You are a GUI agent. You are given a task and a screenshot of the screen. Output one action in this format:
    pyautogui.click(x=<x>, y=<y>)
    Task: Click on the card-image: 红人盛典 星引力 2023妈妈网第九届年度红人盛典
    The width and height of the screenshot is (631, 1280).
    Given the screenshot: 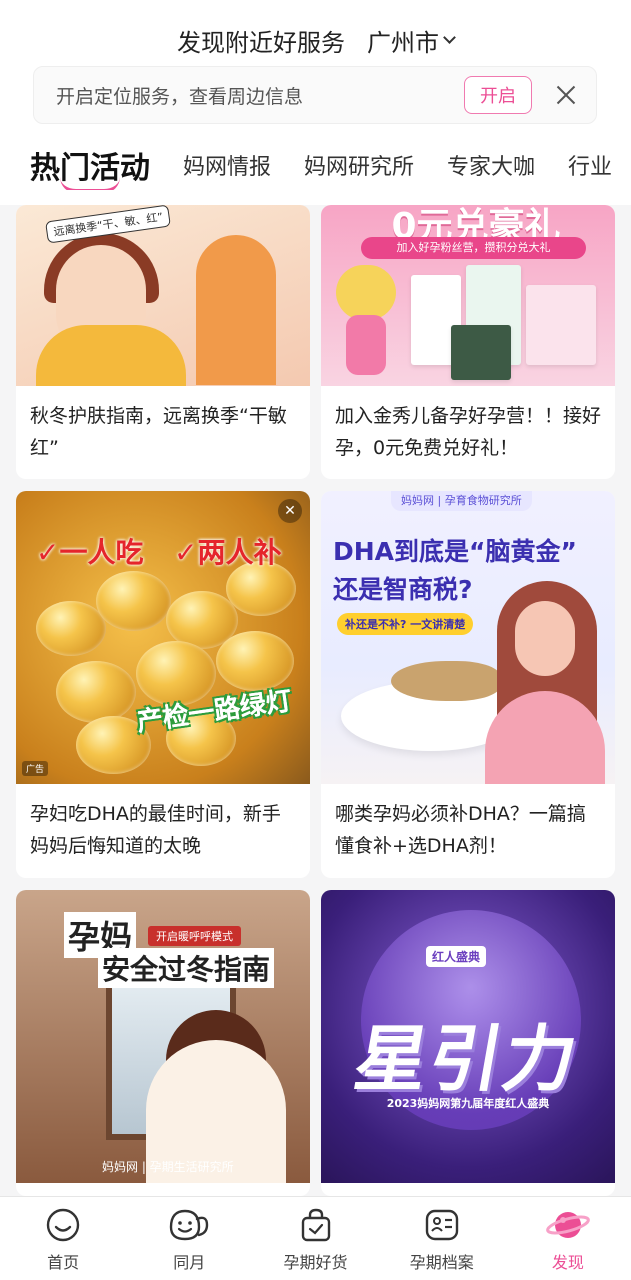 What is the action you would take?
    pyautogui.click(x=468, y=1036)
    